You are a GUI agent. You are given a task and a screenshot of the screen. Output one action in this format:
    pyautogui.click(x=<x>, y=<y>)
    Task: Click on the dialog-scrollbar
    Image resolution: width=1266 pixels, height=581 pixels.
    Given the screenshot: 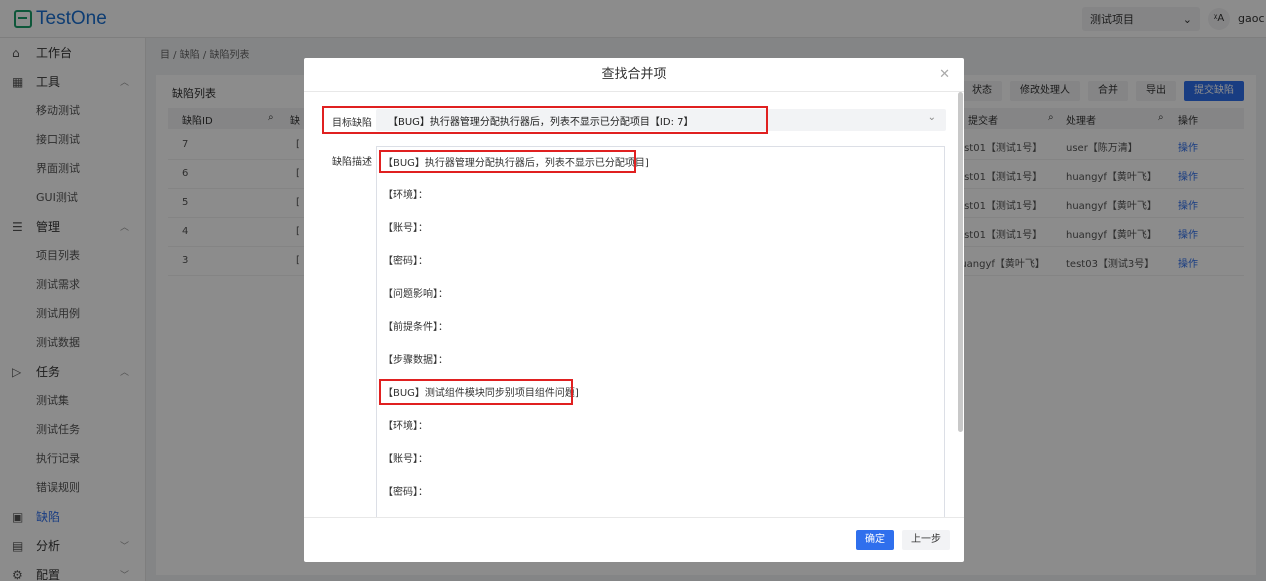 What is the action you would take?
    pyautogui.click(x=960, y=262)
    